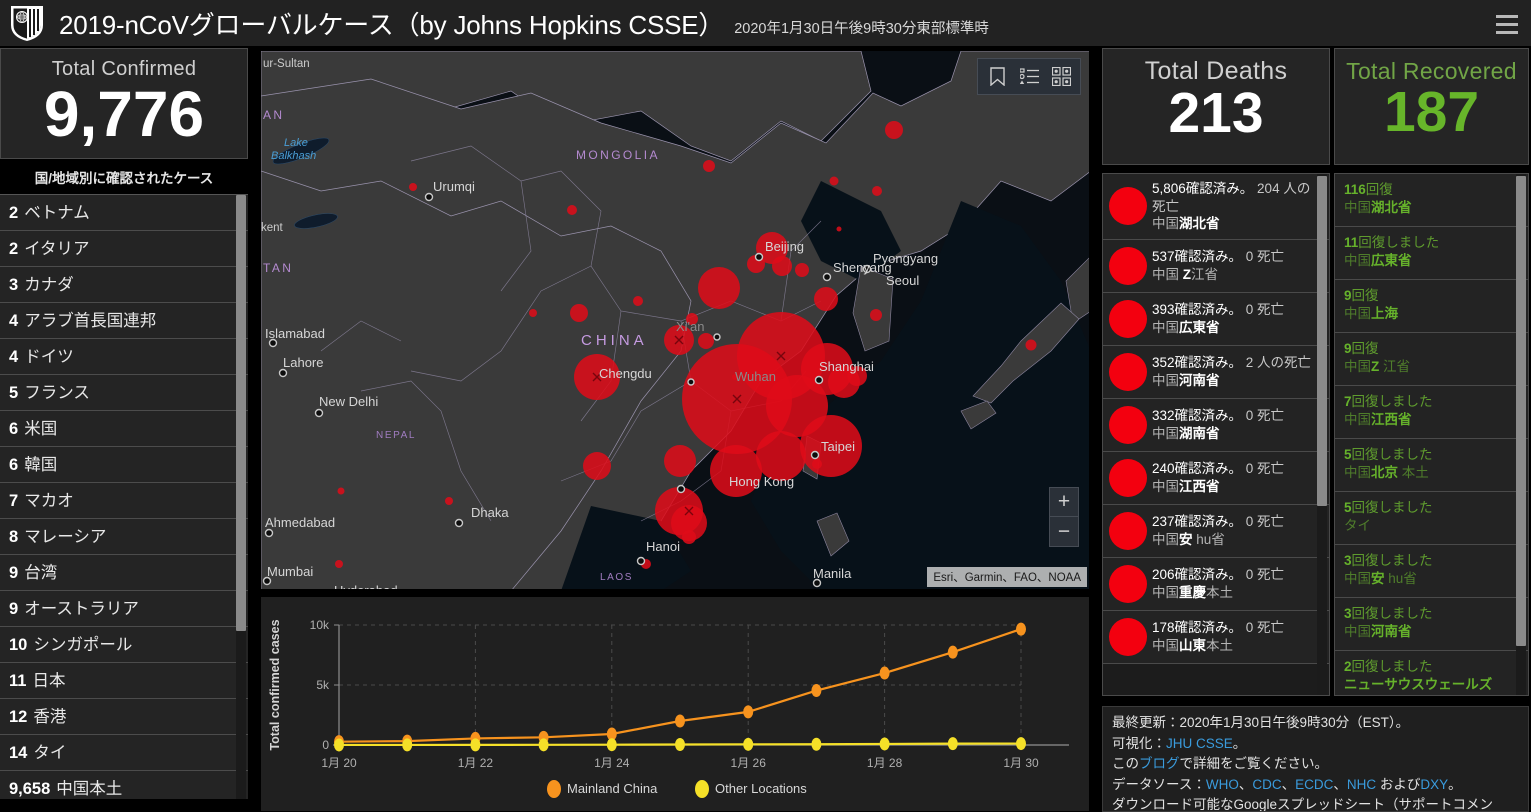  Describe the element at coordinates (1431, 200) in the screenshot. I see `recovered-row: 116回復 中国湖北省` at that location.